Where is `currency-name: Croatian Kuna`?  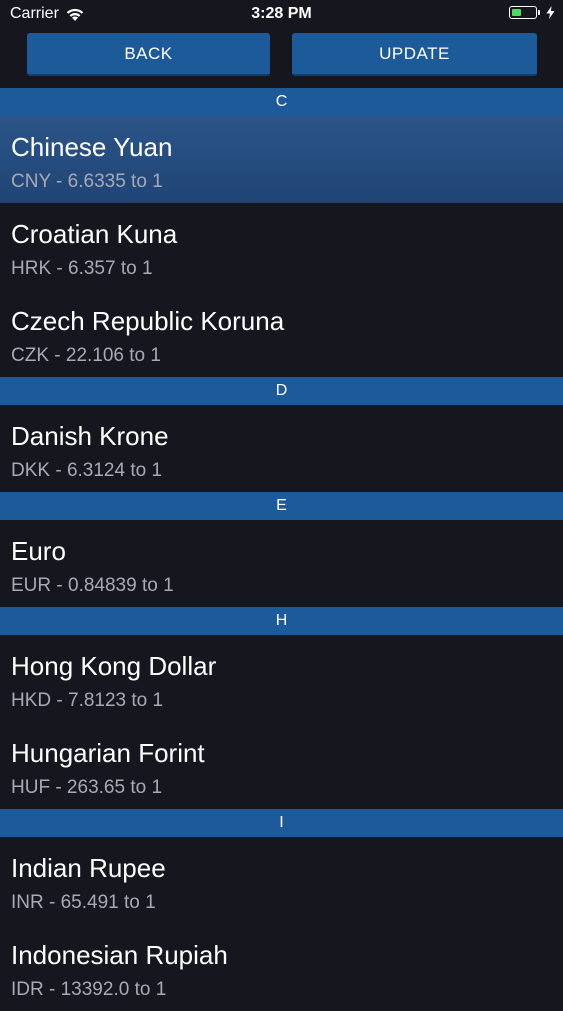 currency-name: Croatian Kuna is located at coordinates (94, 234).